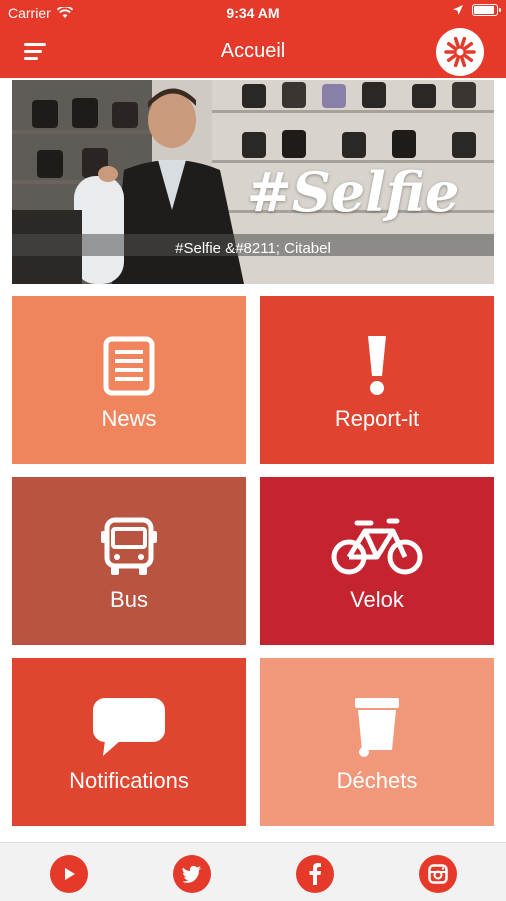  What do you see at coordinates (129, 780) in the screenshot?
I see `tile-notifications-label: Notifications` at bounding box center [129, 780].